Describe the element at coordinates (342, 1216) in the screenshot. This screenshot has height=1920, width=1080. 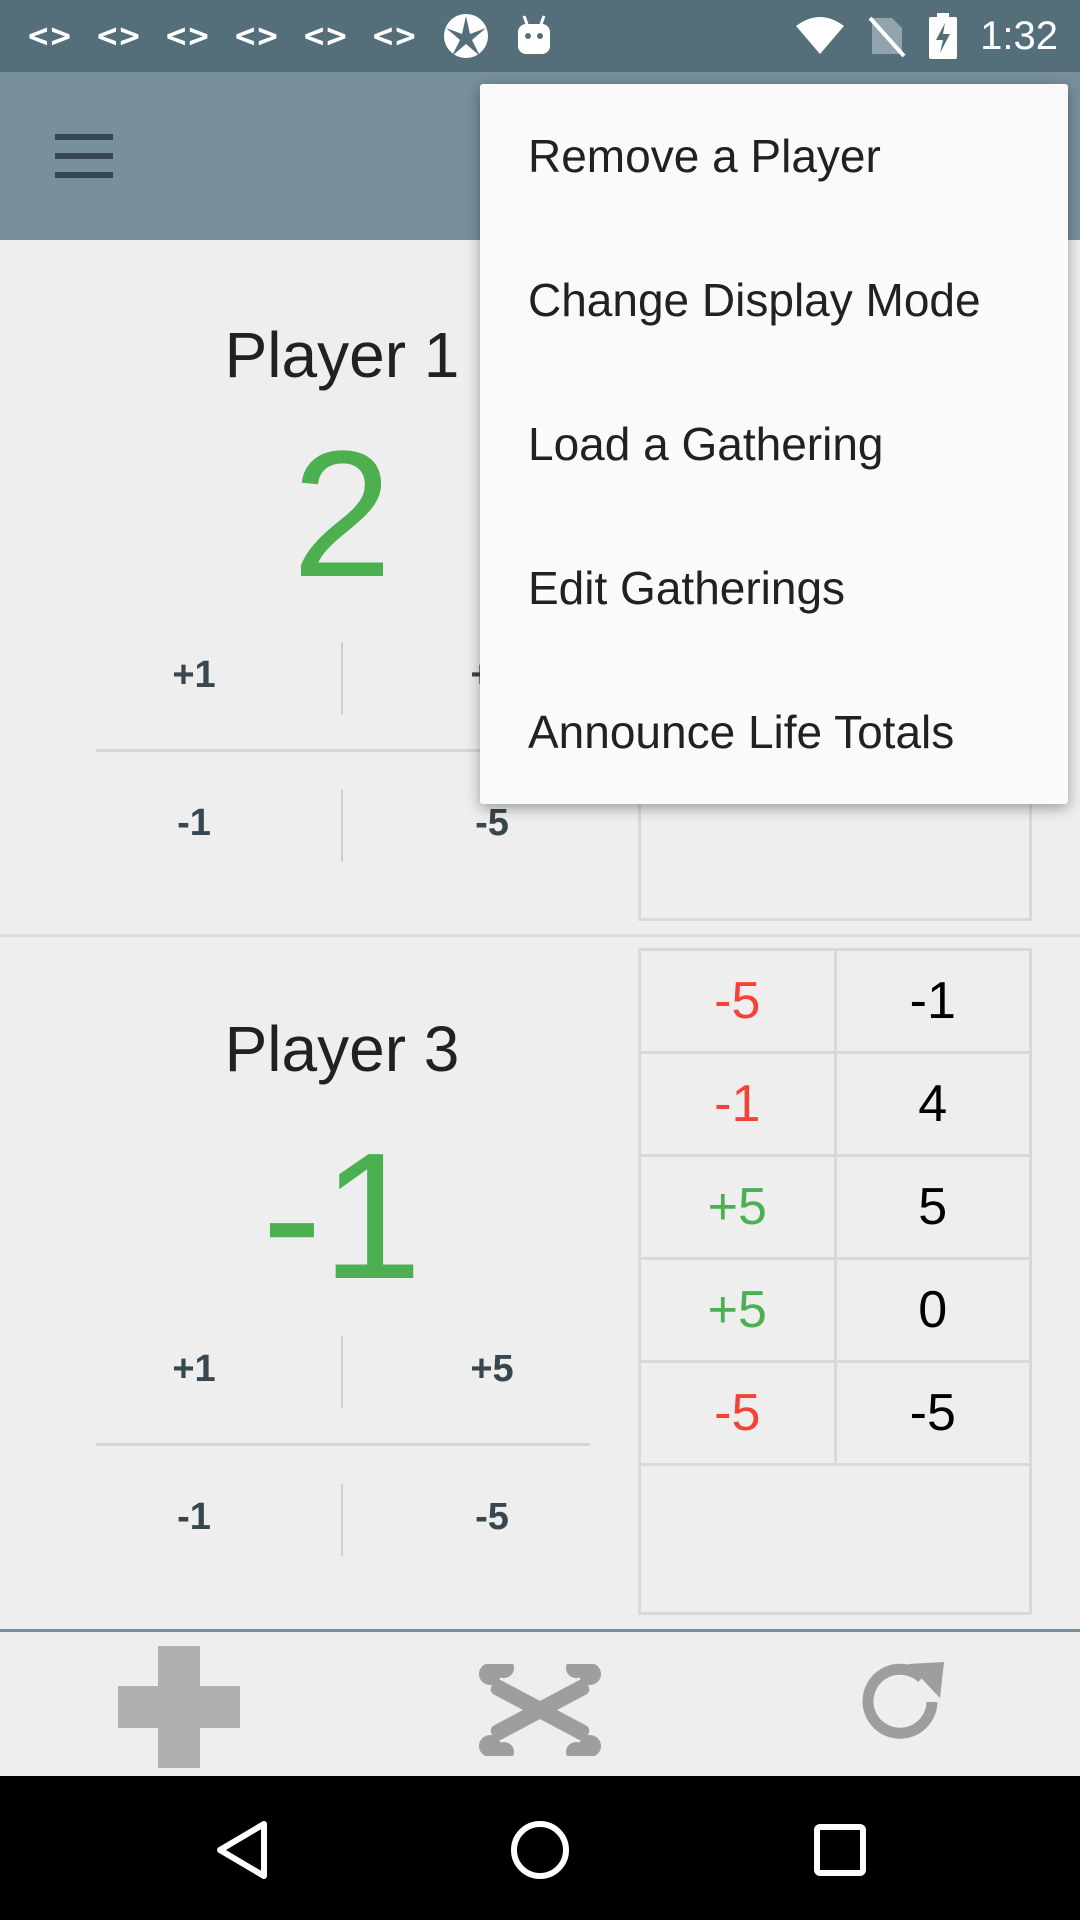
I see `life-total: -1` at that location.